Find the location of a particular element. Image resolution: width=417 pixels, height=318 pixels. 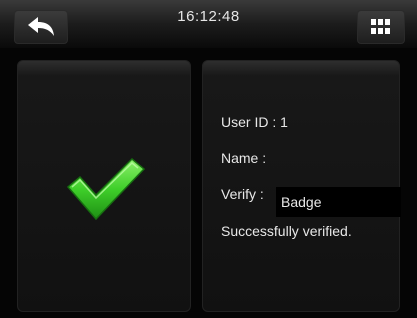

success-check-icon is located at coordinates (106, 189).